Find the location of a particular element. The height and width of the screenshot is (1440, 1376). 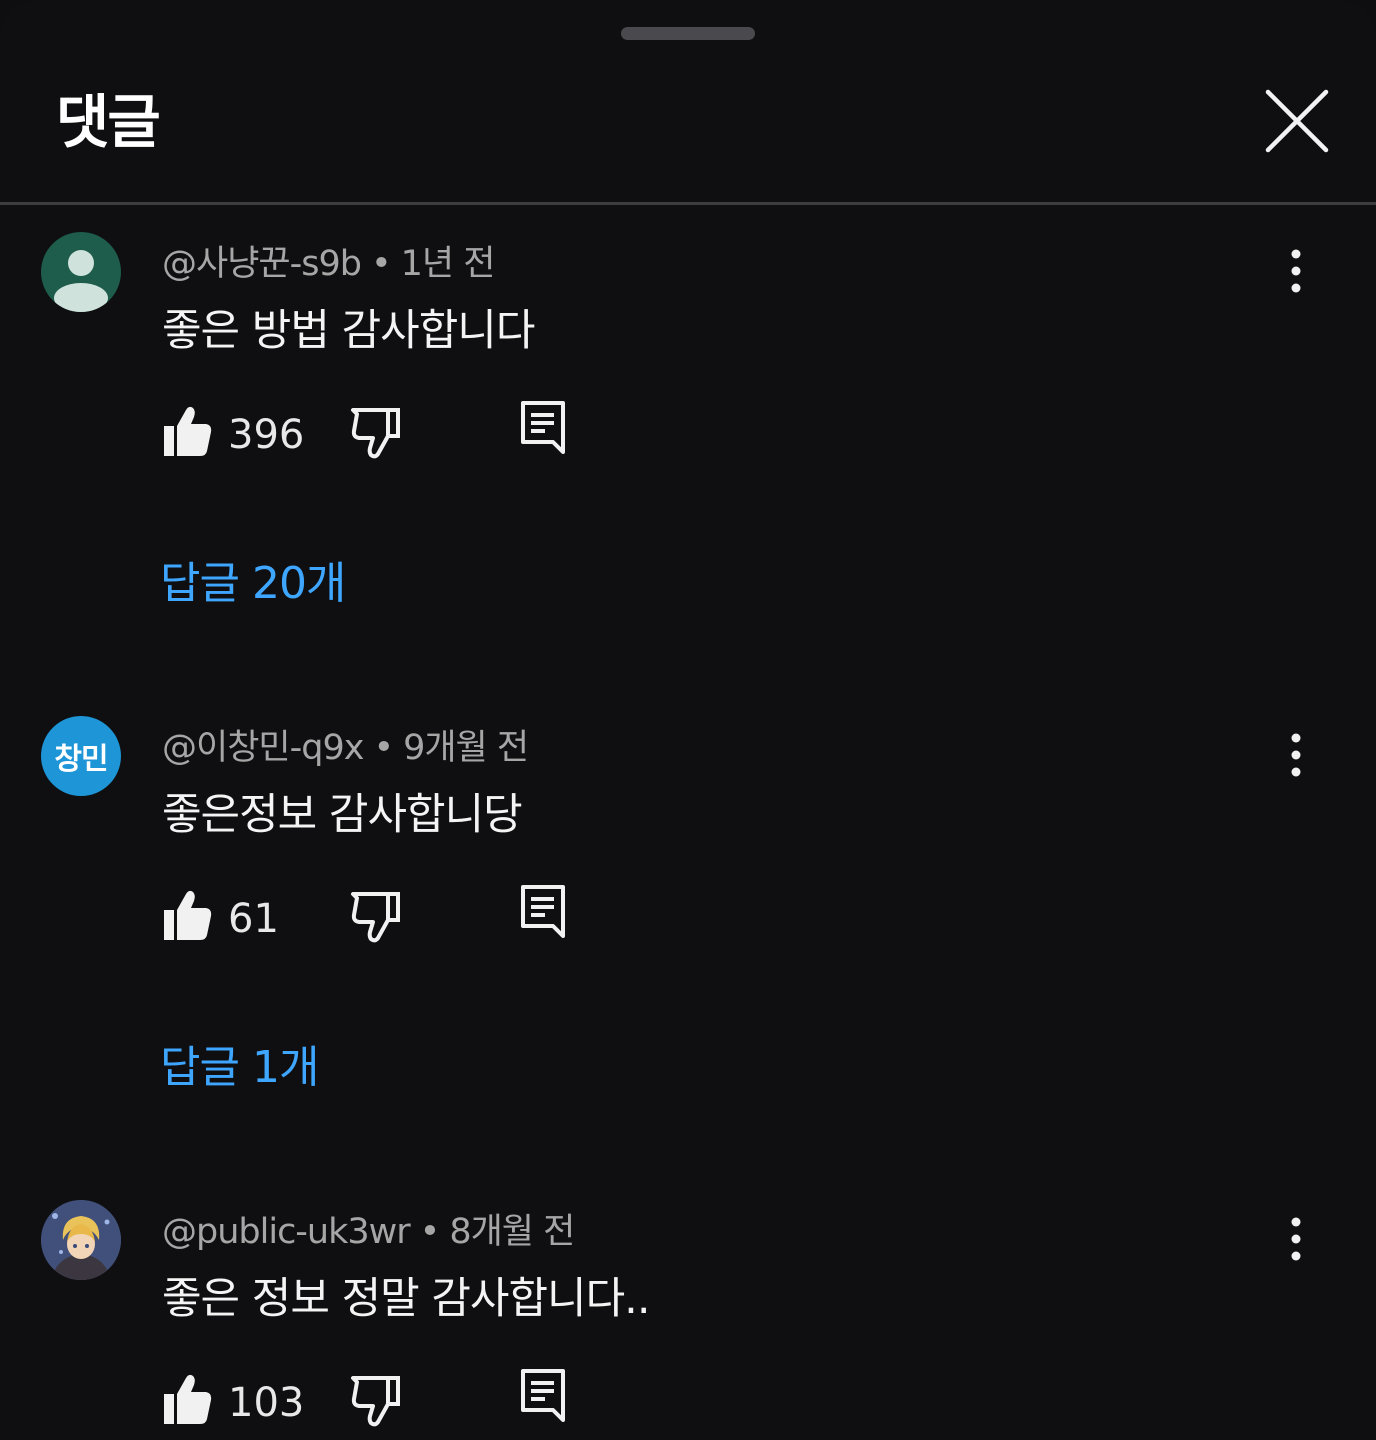

comment-meta: @사냥꾼-s9b • 1년 전 is located at coordinates (329, 264).